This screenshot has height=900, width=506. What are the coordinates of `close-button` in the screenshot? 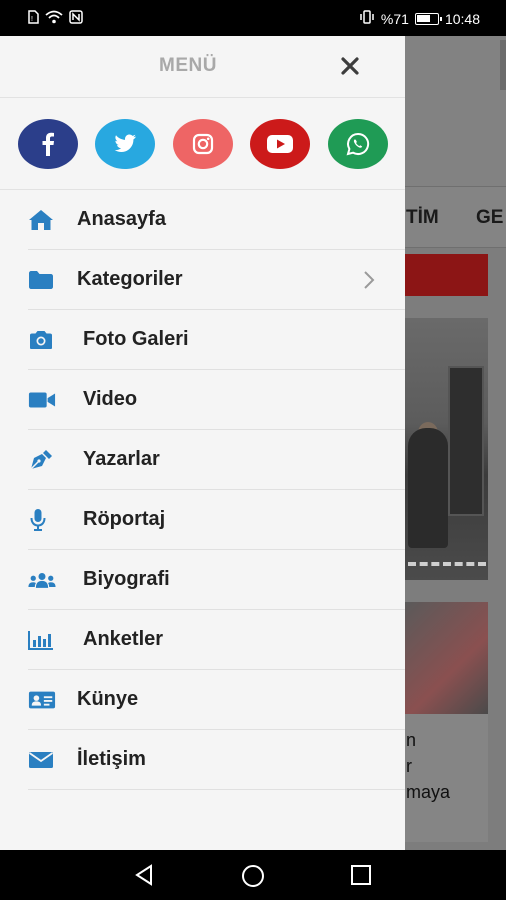 It's located at (350, 66).